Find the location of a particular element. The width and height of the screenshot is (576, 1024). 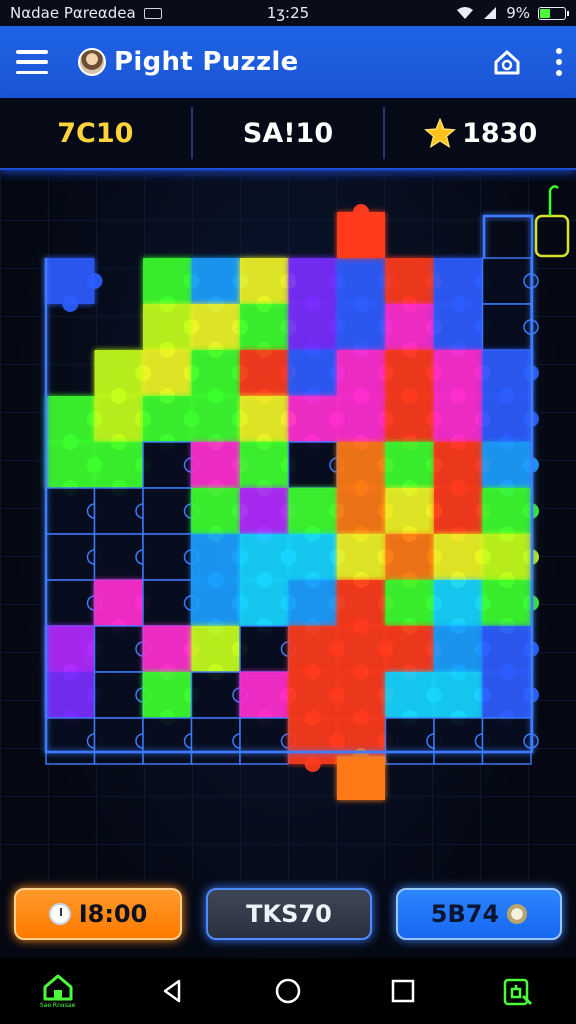

nav-back is located at coordinates (173, 991).